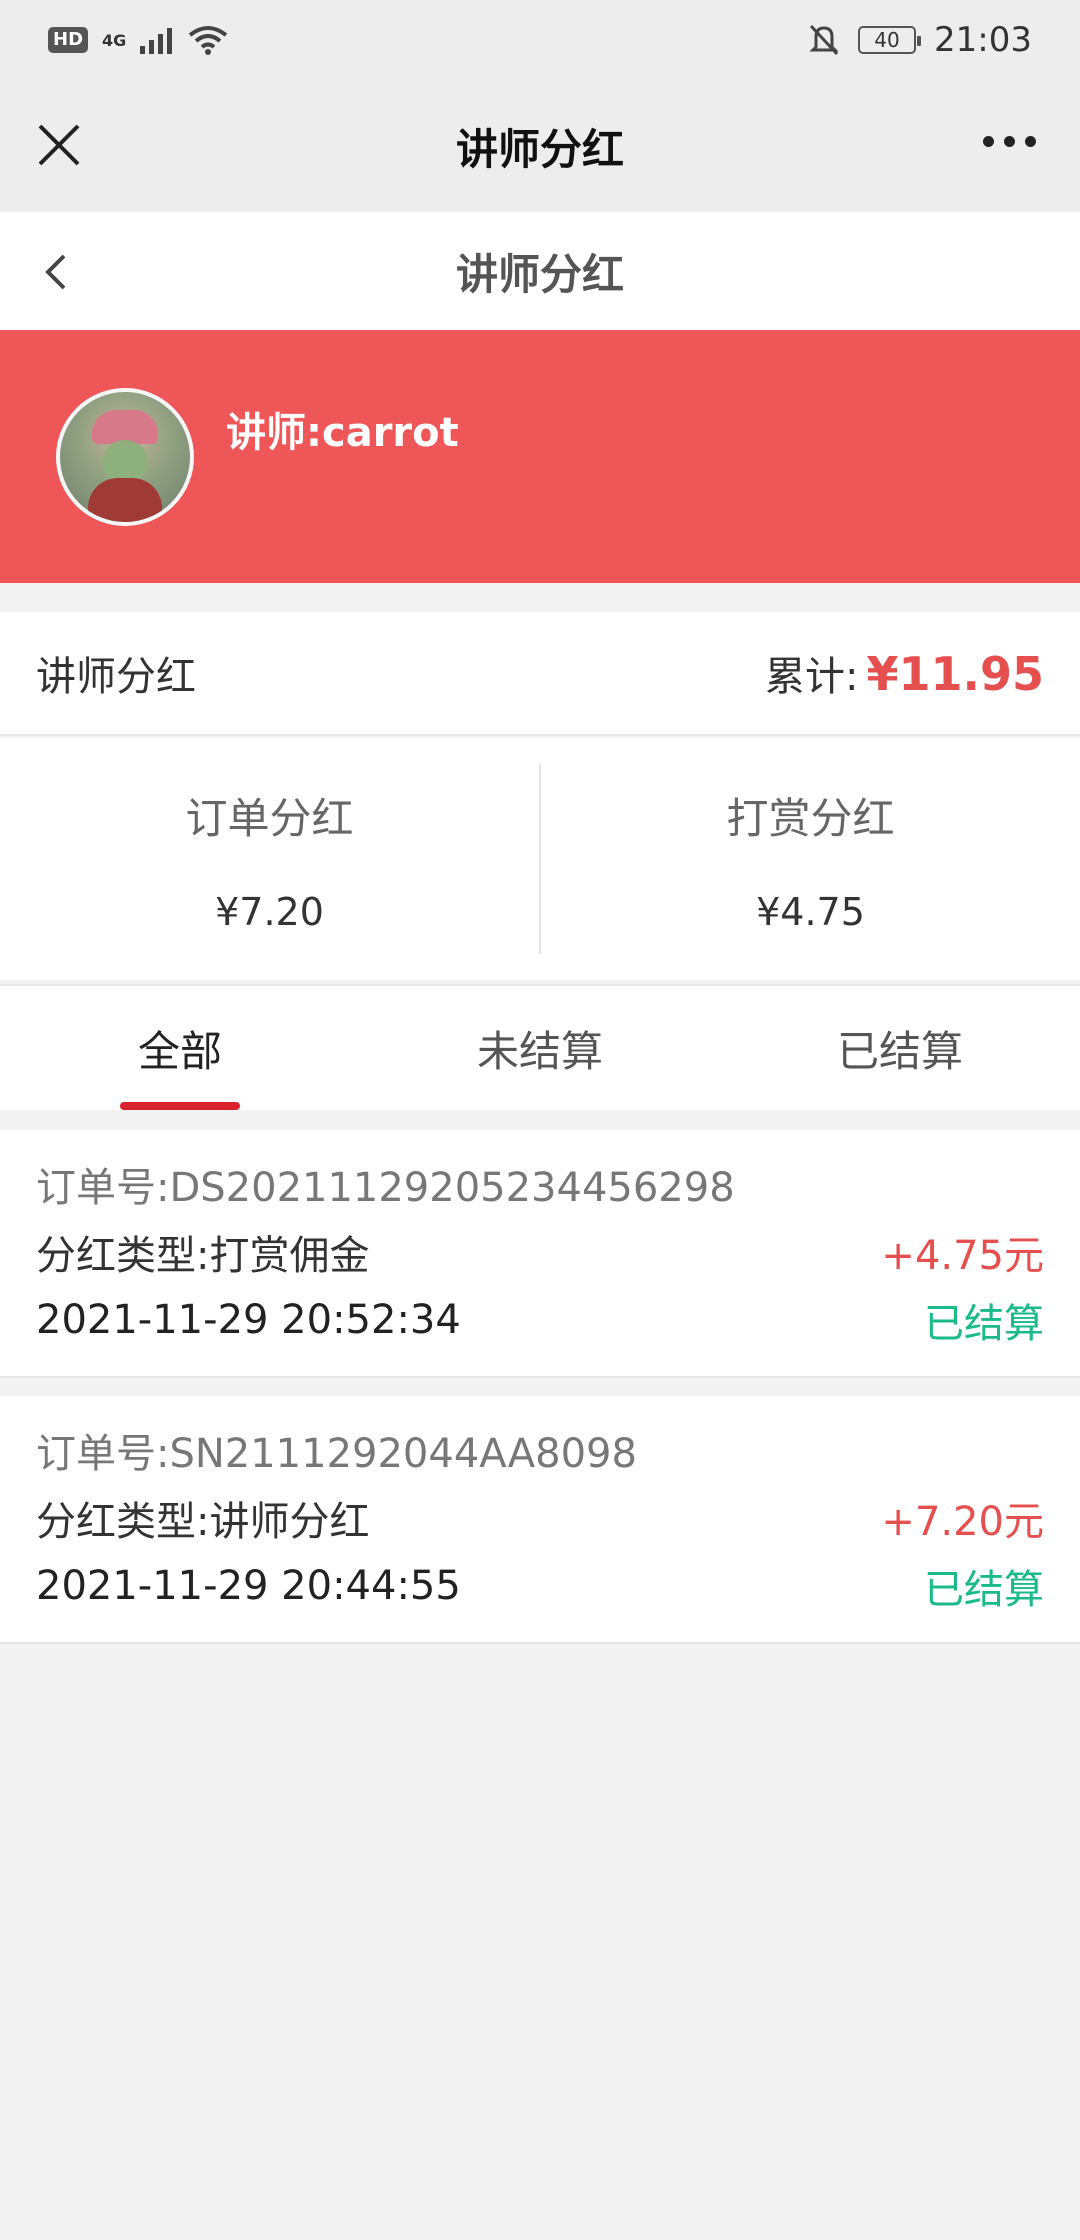 This screenshot has height=2240, width=1080. I want to click on status-right: 40 21:03, so click(920, 40).